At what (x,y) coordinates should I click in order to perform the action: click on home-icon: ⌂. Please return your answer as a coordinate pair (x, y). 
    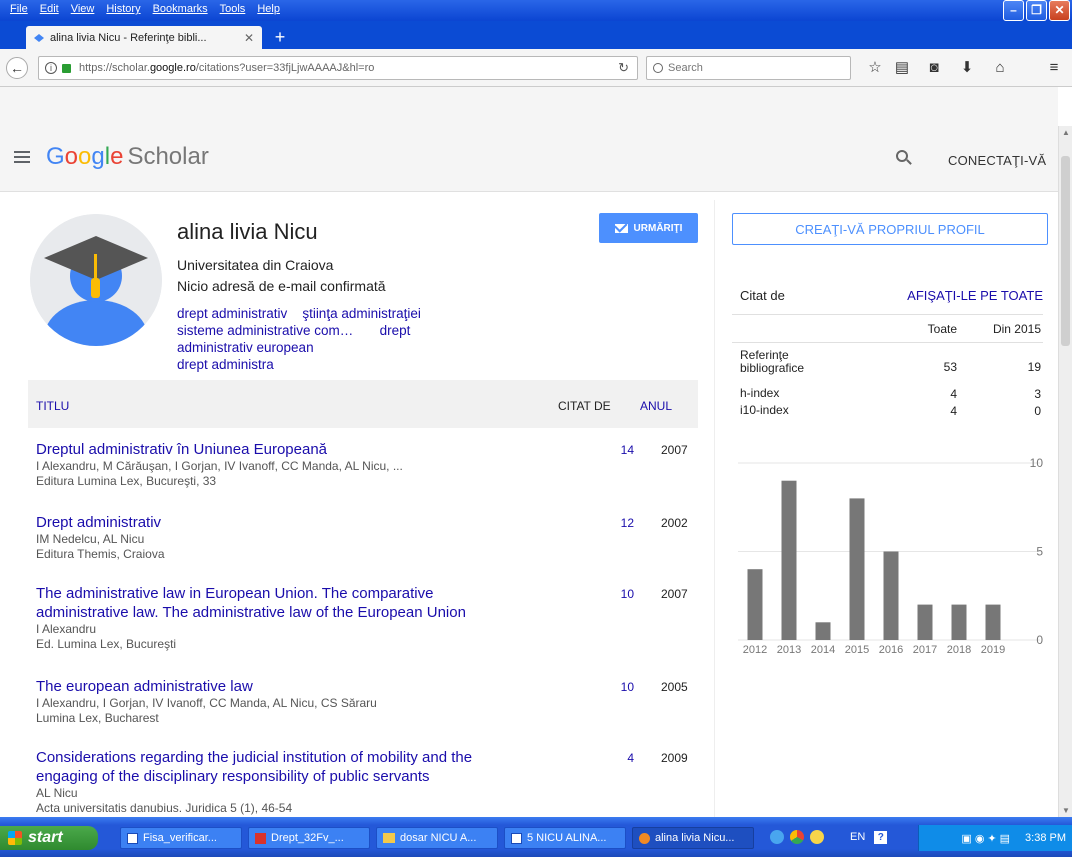
    Looking at the image, I should click on (1000, 68).